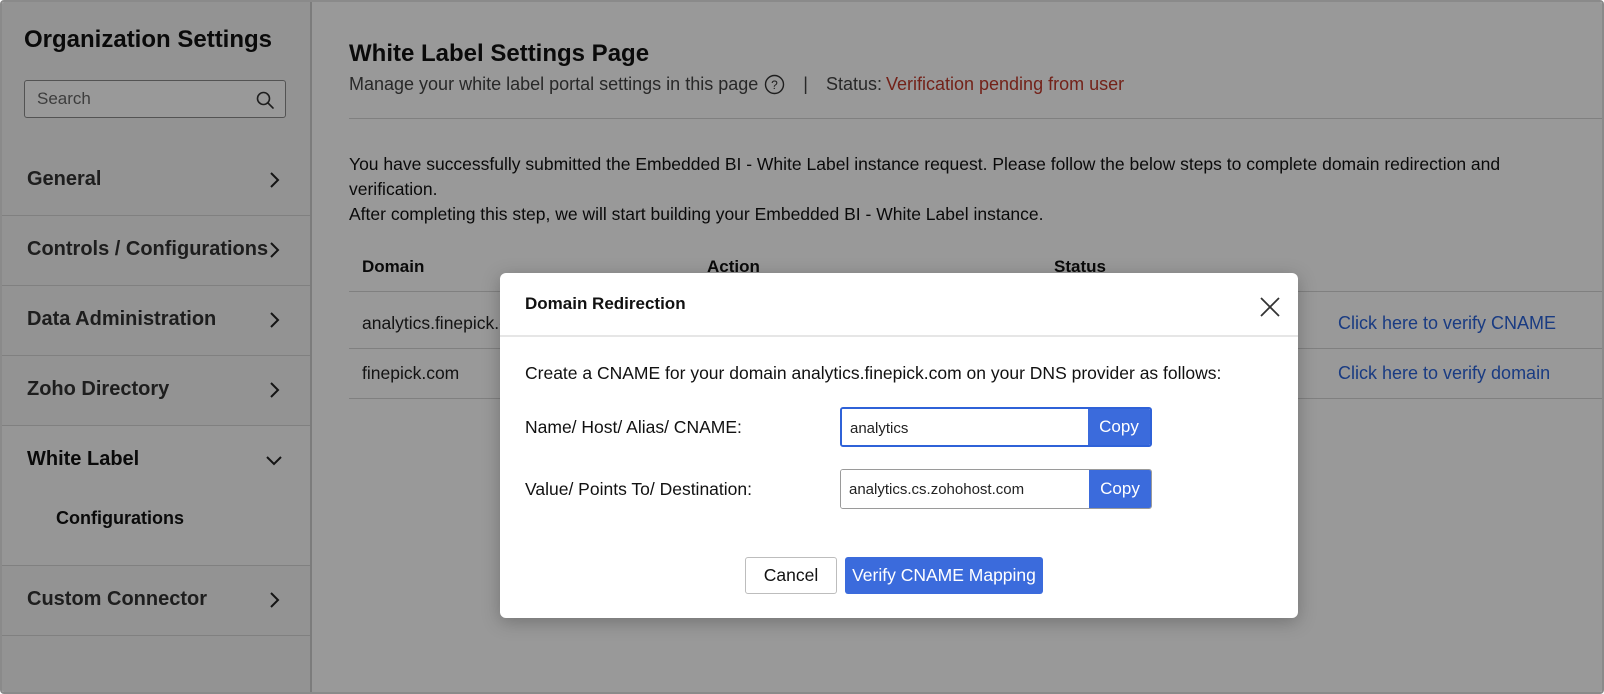 Image resolution: width=1604 pixels, height=694 pixels. Describe the element at coordinates (633, 427) in the screenshot. I see `cname-name-label: Name/ Host/ Alias/ CNAME:` at that location.